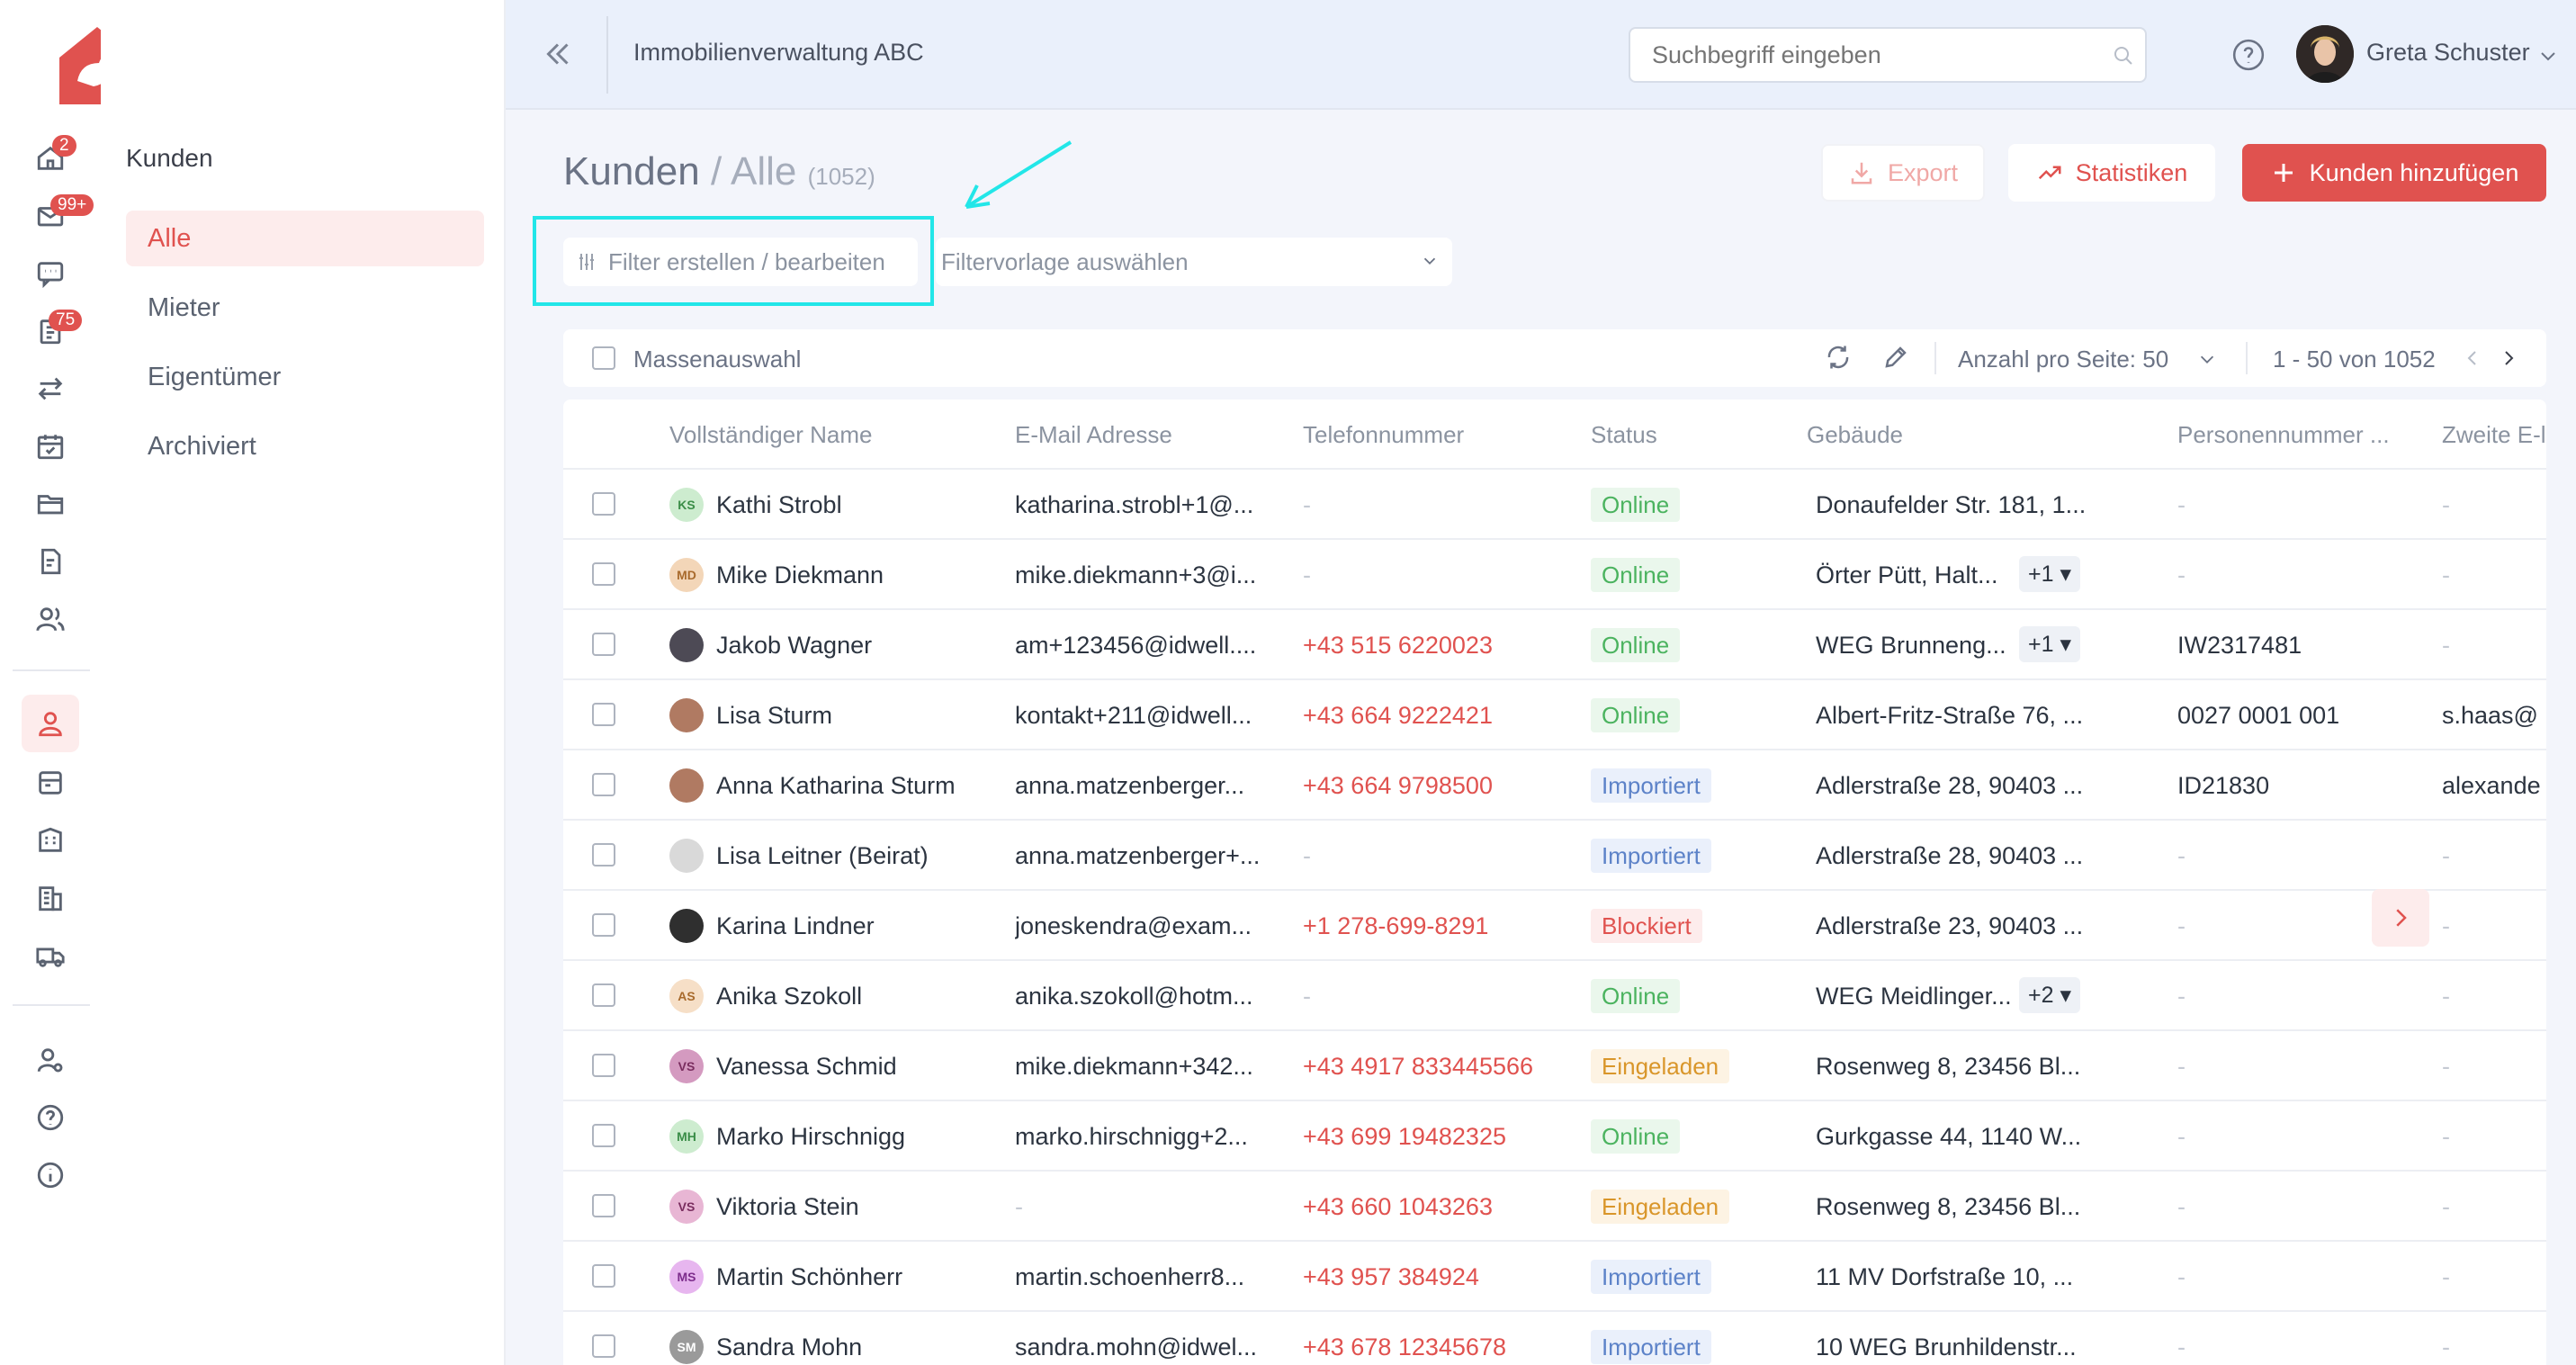 This screenshot has height=1365, width=2576. What do you see at coordinates (860, 505) in the screenshot?
I see `customer-name: Kathi Strobl` at bounding box center [860, 505].